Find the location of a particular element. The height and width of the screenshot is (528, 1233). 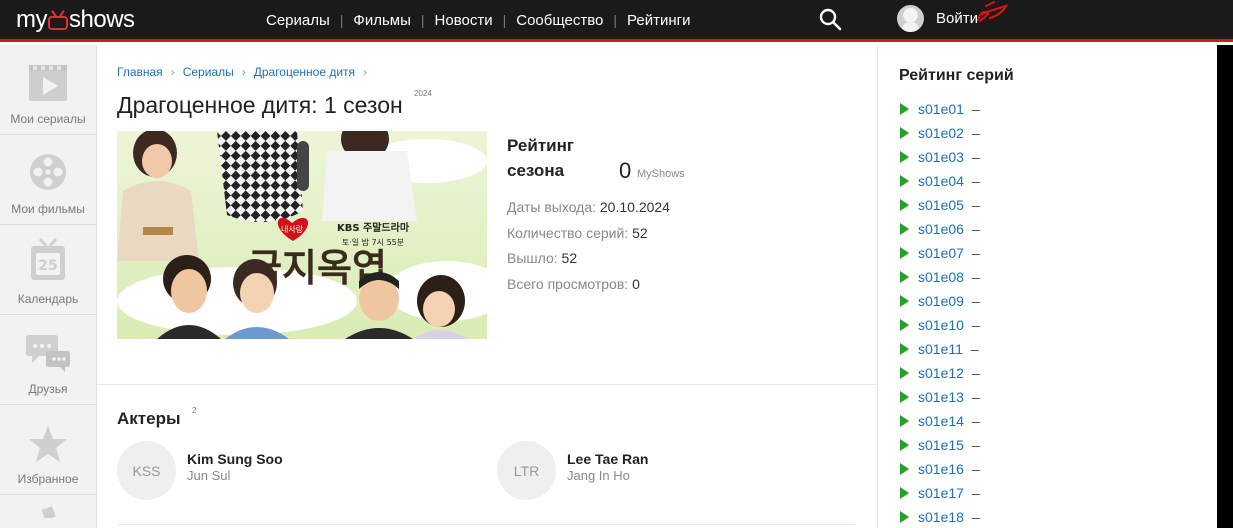

episode-item: s01e11– is located at coordinates (940, 349).